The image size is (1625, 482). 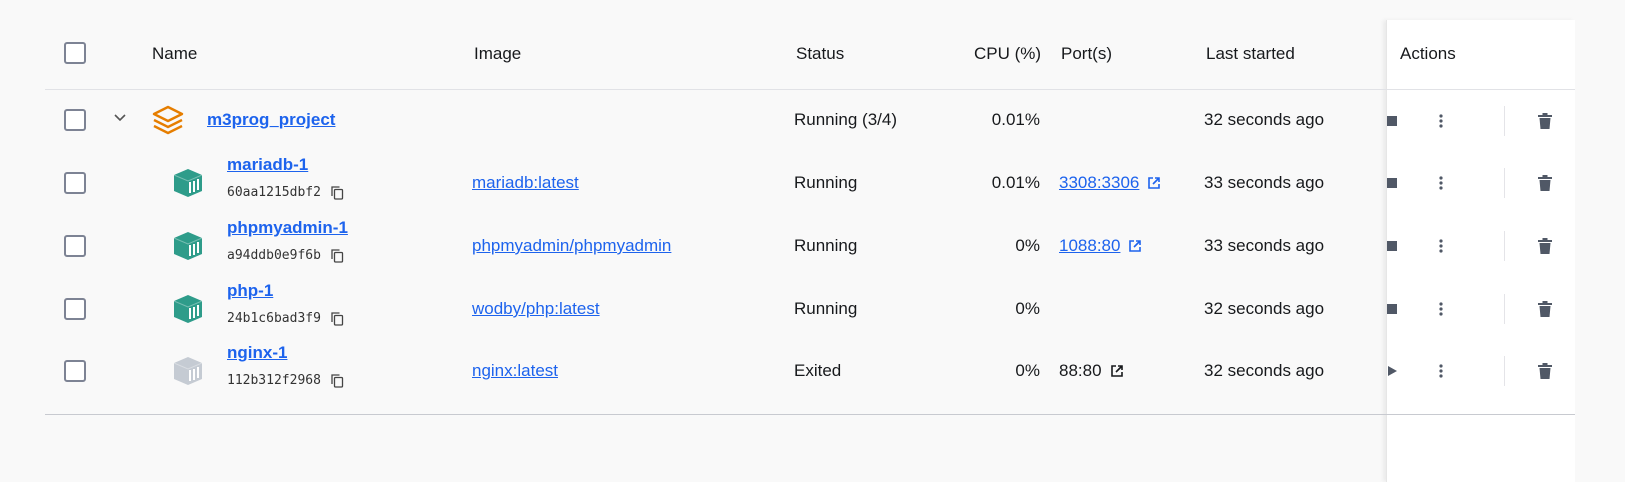 What do you see at coordinates (287, 228) in the screenshot?
I see `container-name-link: phpmyadmin-1` at bounding box center [287, 228].